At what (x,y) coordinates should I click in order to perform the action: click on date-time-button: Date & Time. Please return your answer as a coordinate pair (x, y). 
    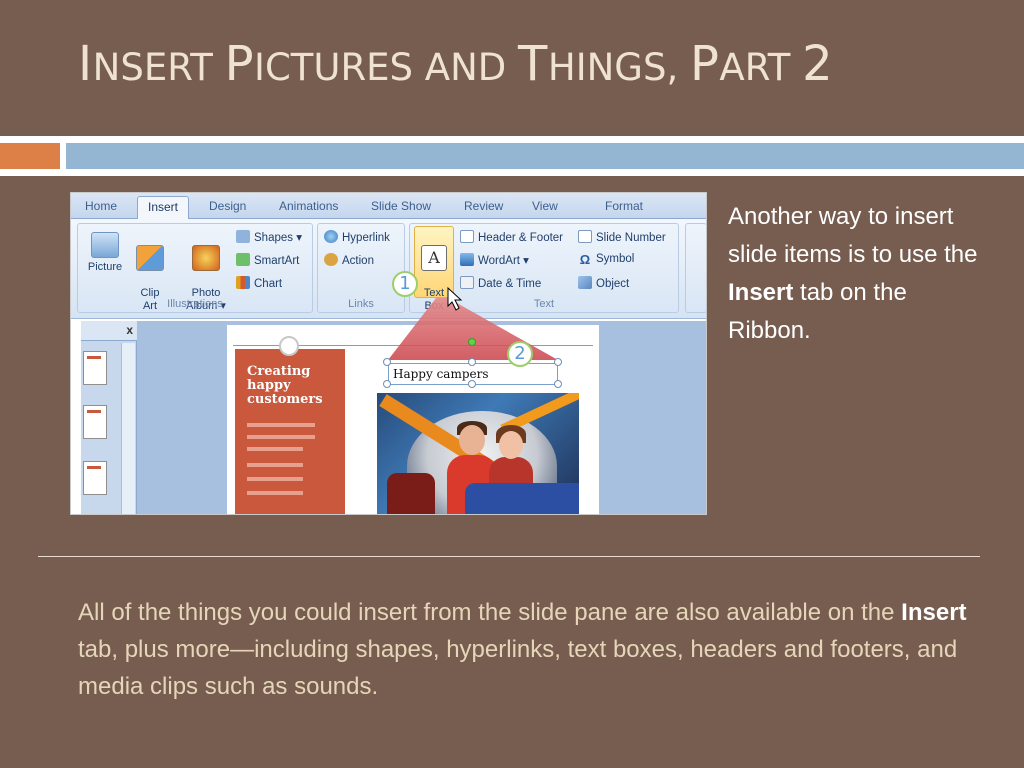
    Looking at the image, I should click on (500, 283).